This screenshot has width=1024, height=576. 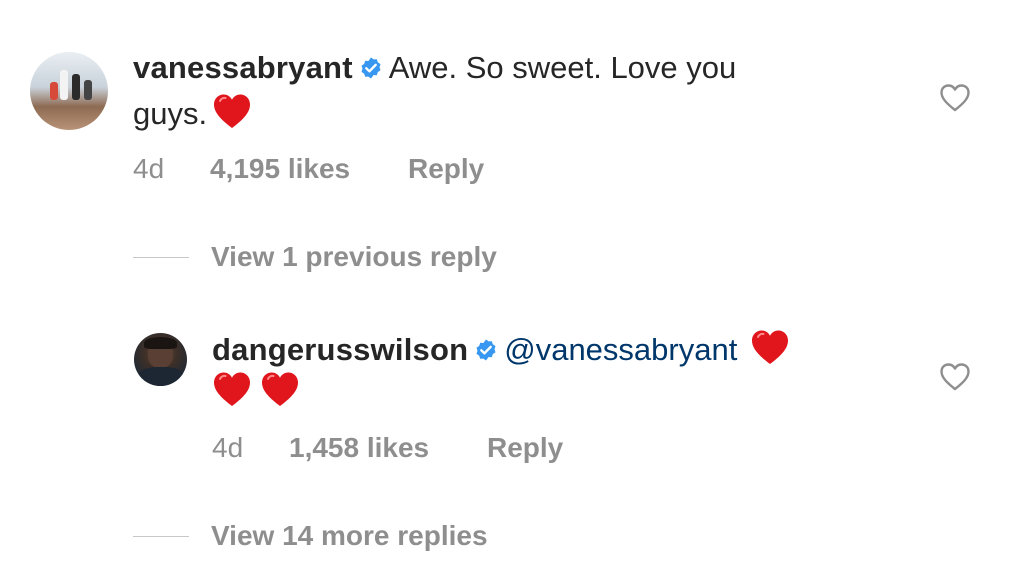 What do you see at coordinates (340, 349) in the screenshot?
I see `username-dangerusswilson: dangerusswilson` at bounding box center [340, 349].